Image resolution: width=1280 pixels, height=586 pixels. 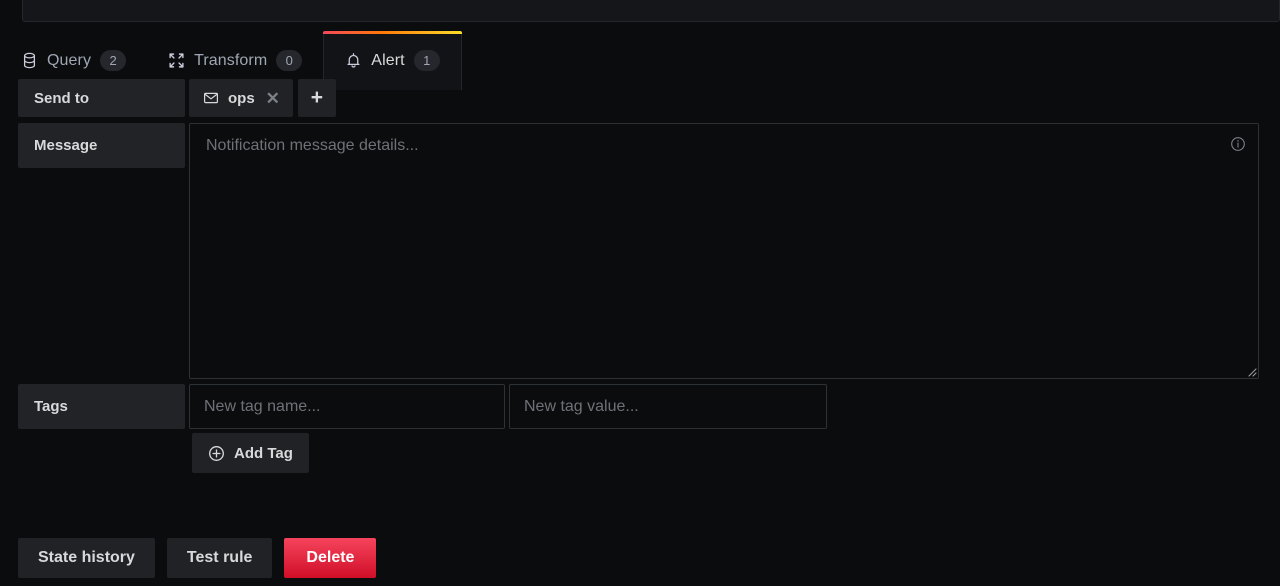 I want to click on tab-alert-label: Alert, so click(x=388, y=60).